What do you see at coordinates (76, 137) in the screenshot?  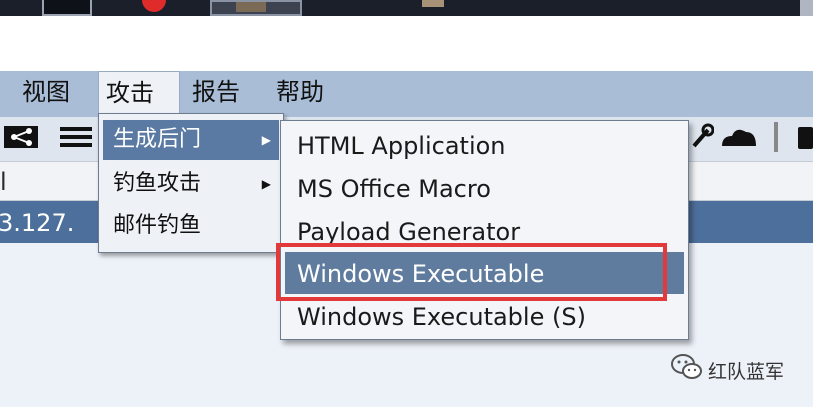 I see `list-icon` at bounding box center [76, 137].